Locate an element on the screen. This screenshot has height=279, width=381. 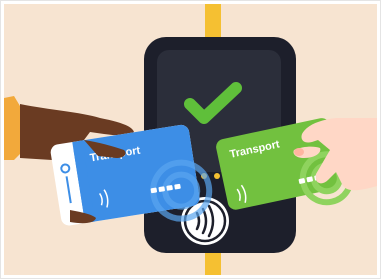
sleeve is located at coordinates (13, 128).